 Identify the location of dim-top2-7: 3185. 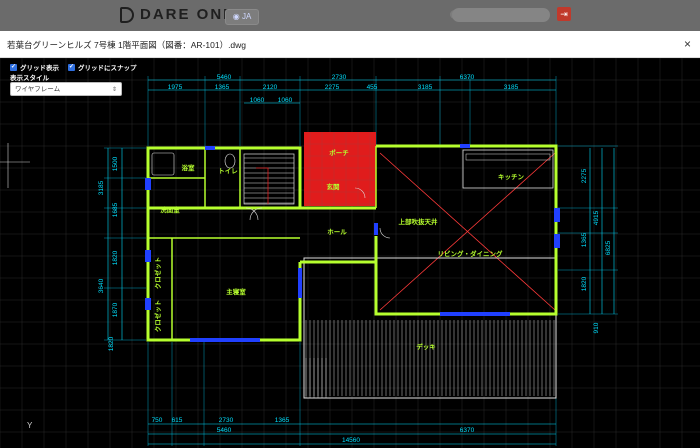
(511, 87).